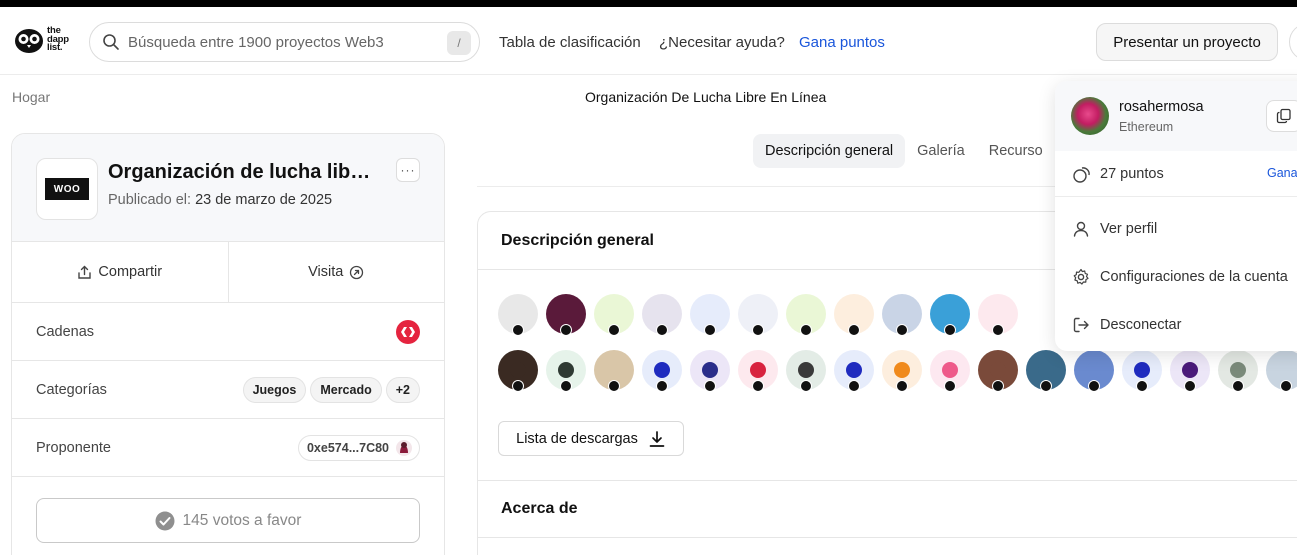 The width and height of the screenshot is (1297, 555). I want to click on gear-icon, so click(1081, 276).